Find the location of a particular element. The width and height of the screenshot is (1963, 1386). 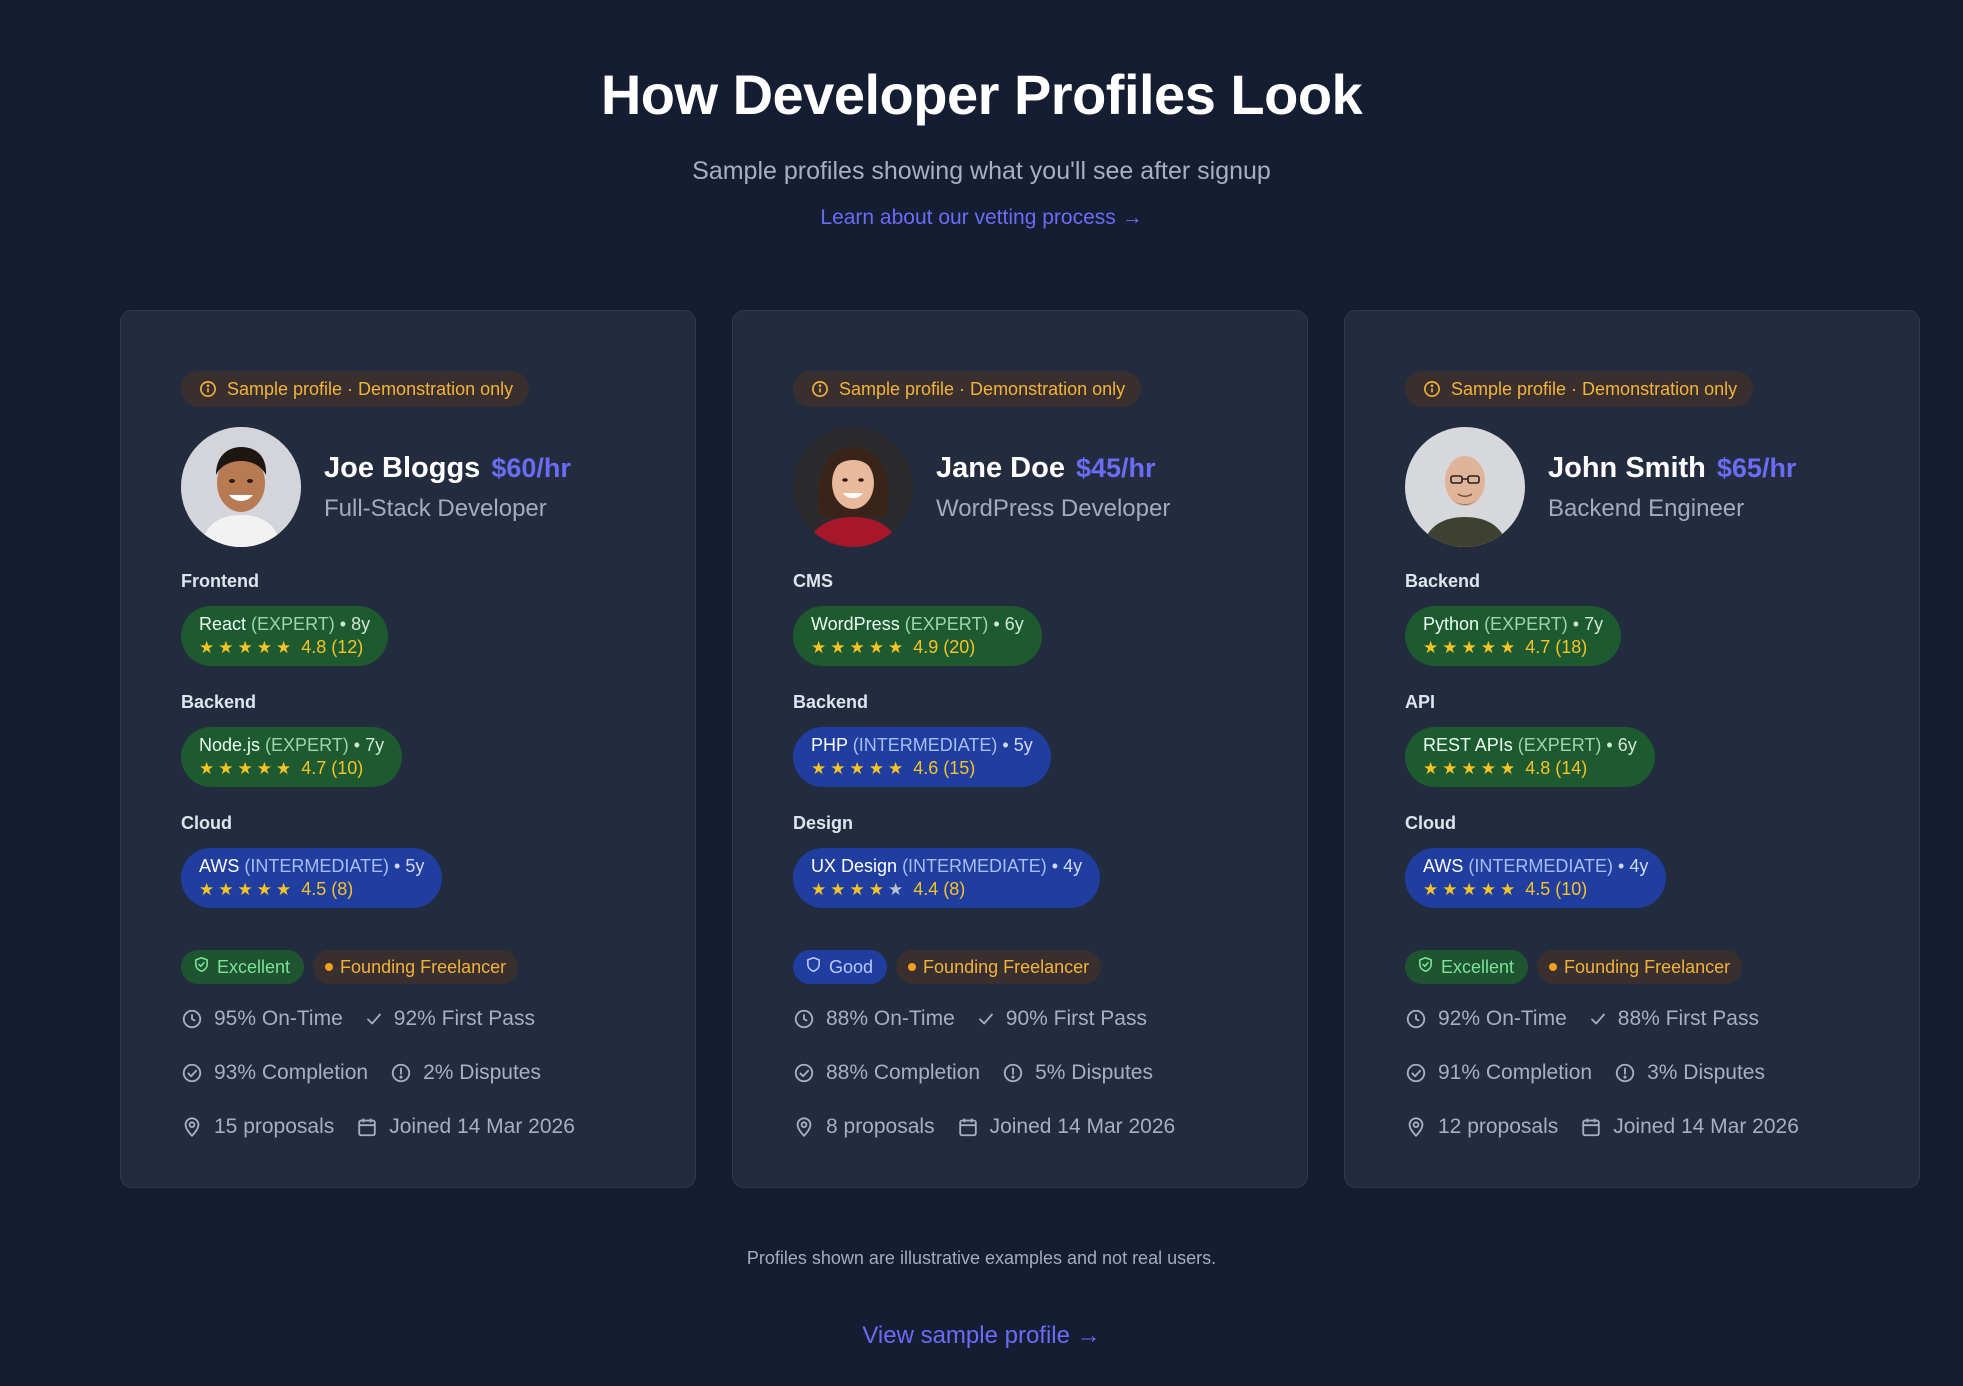

skill-category-label: Frontend is located at coordinates (220, 581).